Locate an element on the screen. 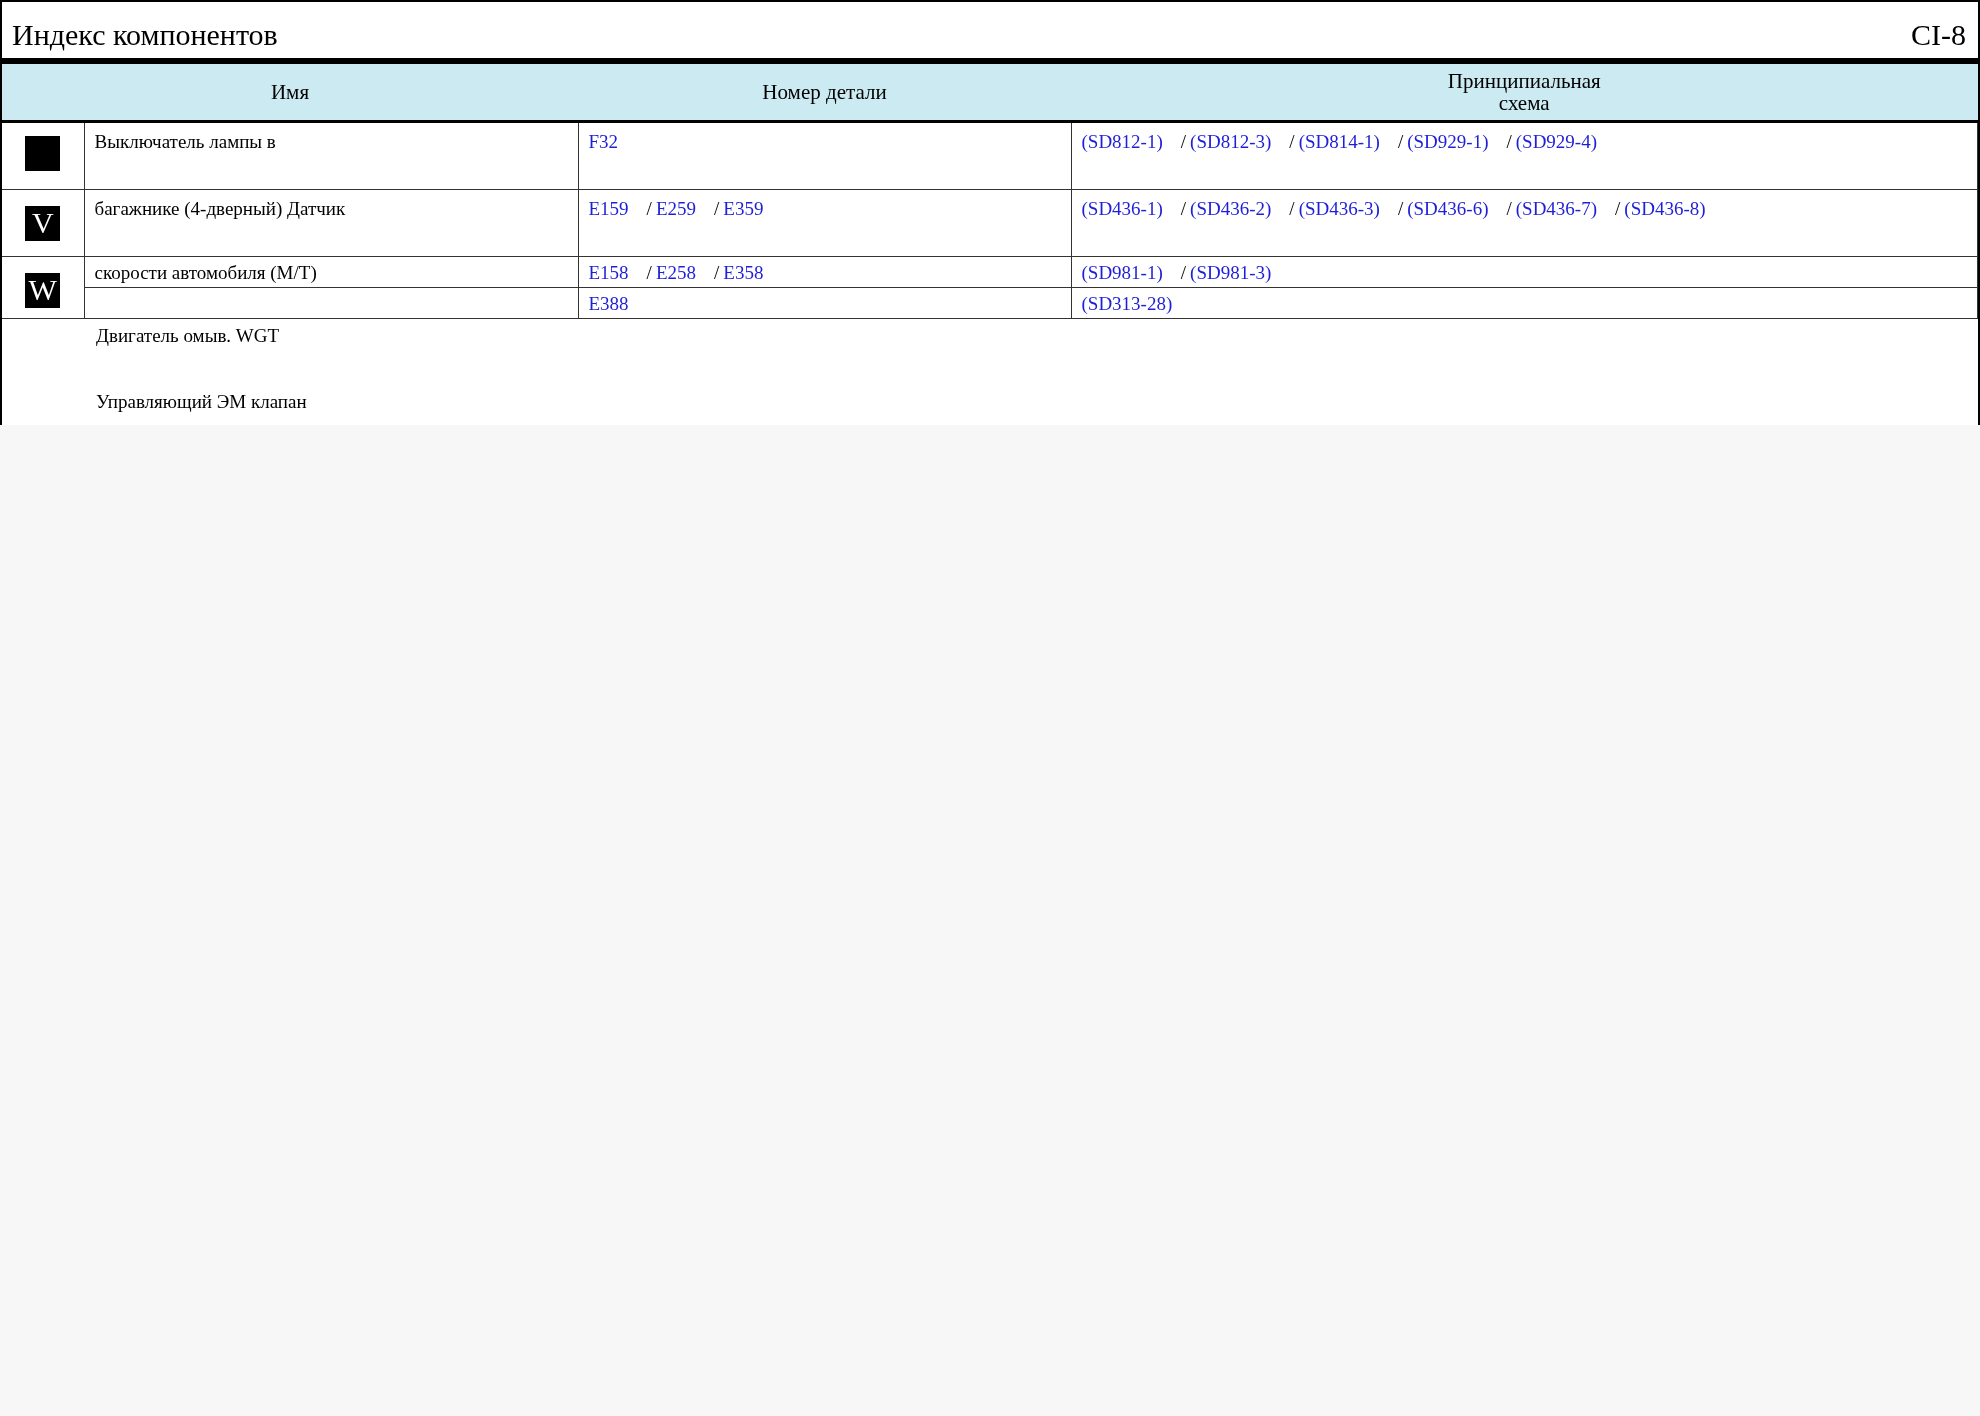 Image resolution: width=1980 pixels, height=1416 pixels. diagram-link: (SD812-3) is located at coordinates (1231, 141).